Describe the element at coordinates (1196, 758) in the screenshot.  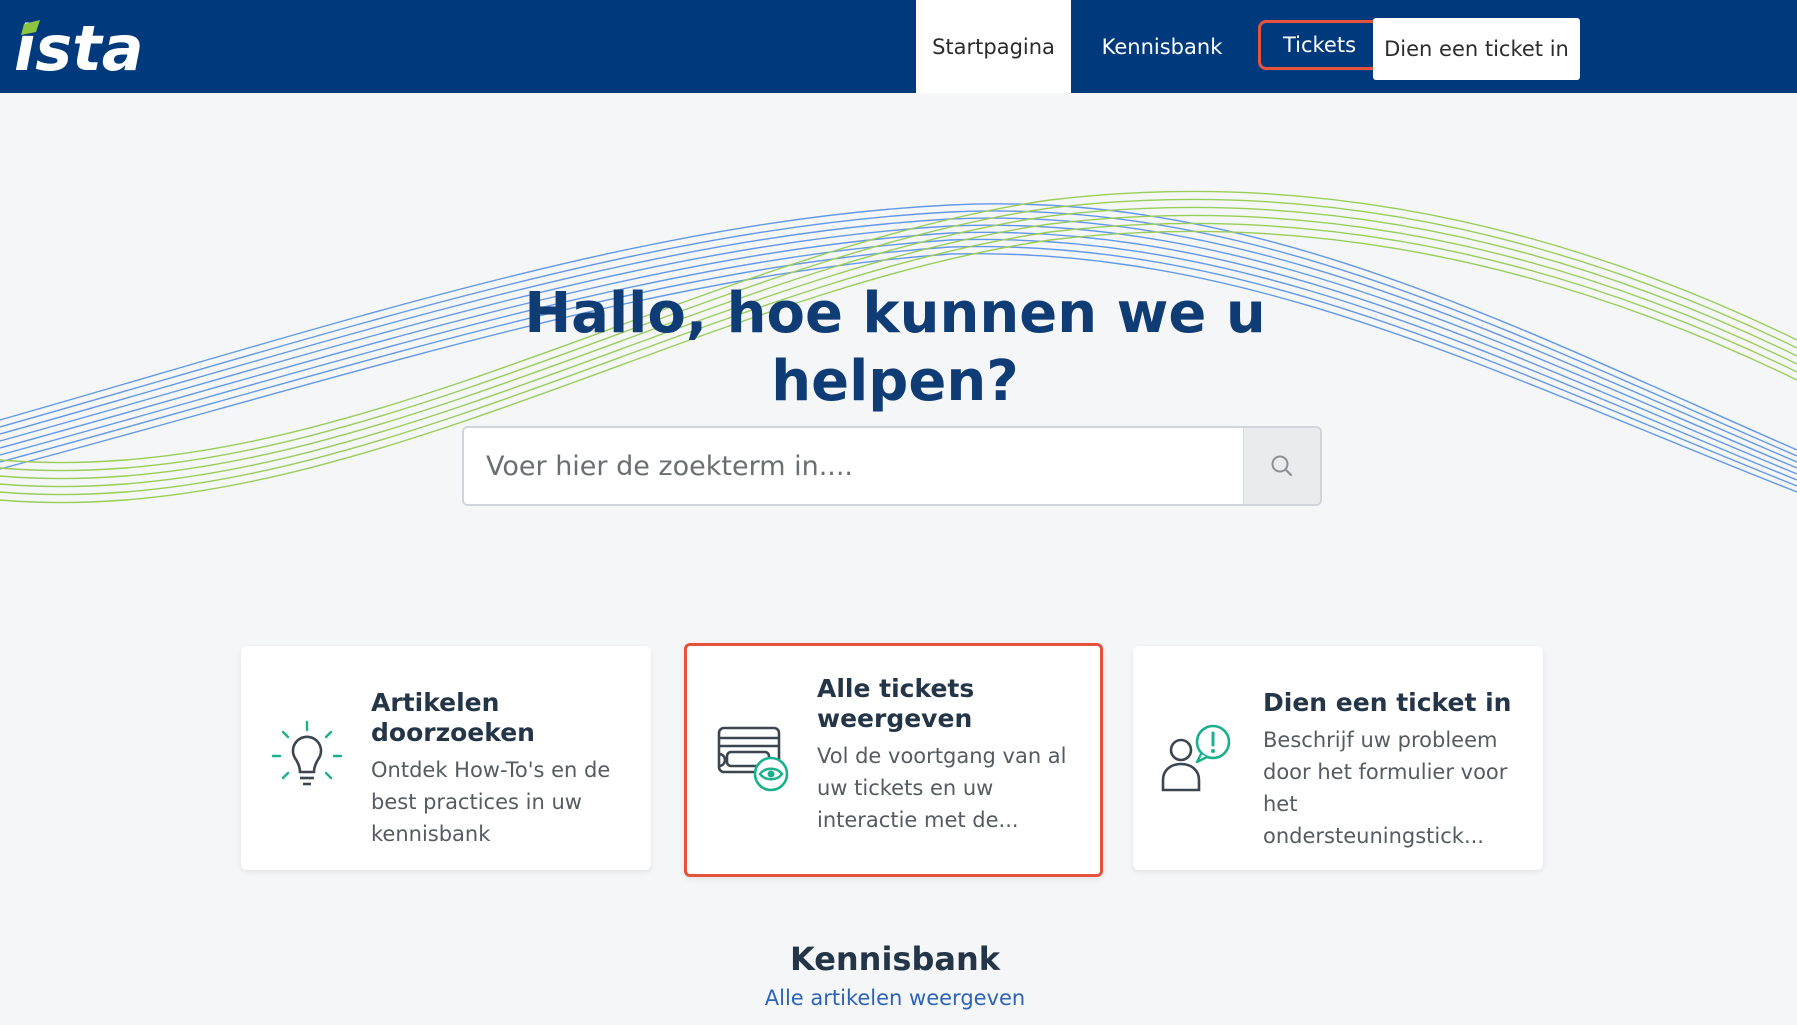
I see `user-alert-icon` at that location.